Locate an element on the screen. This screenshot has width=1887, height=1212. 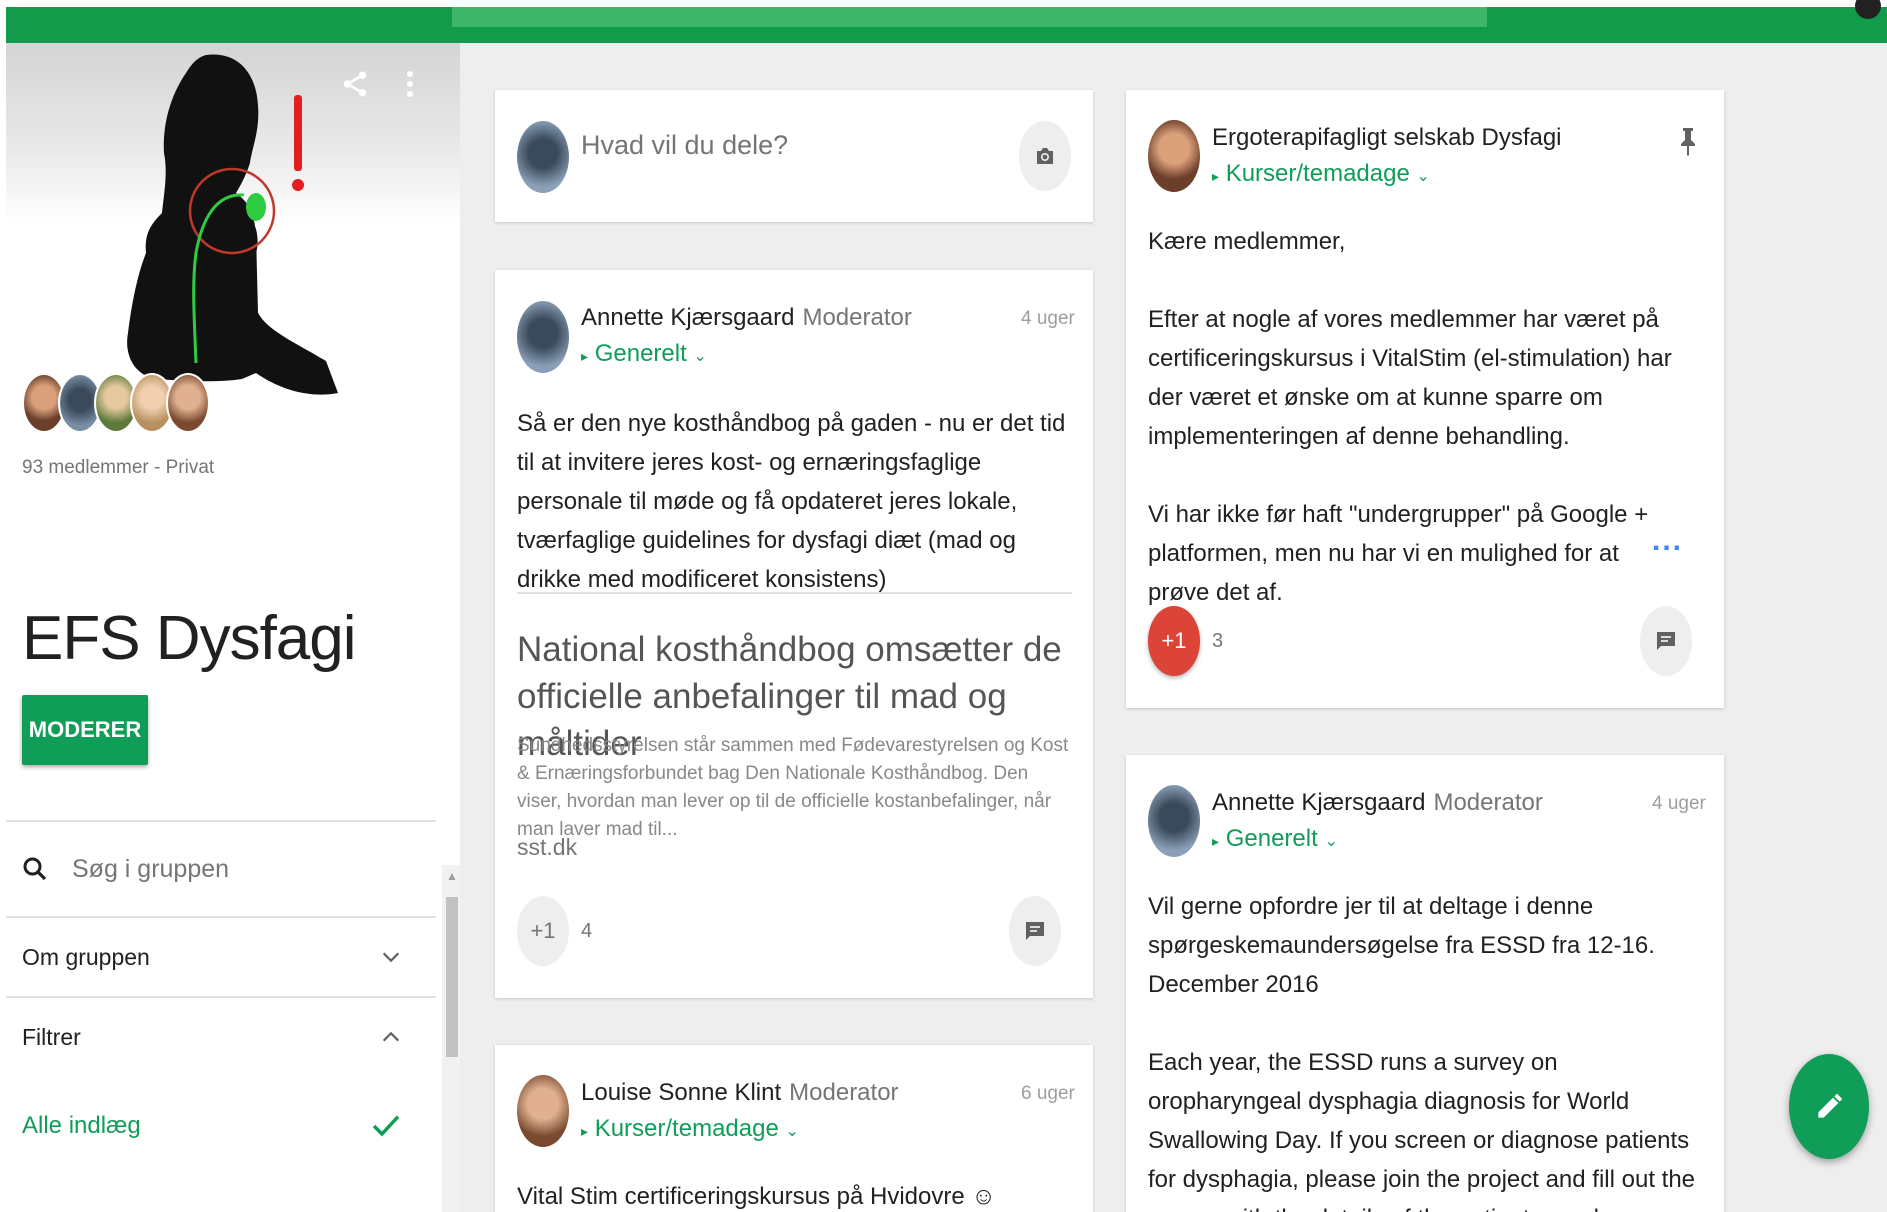
post-author: Ergoterapifagligt selskab Dysfagi is located at coordinates (1387, 138).